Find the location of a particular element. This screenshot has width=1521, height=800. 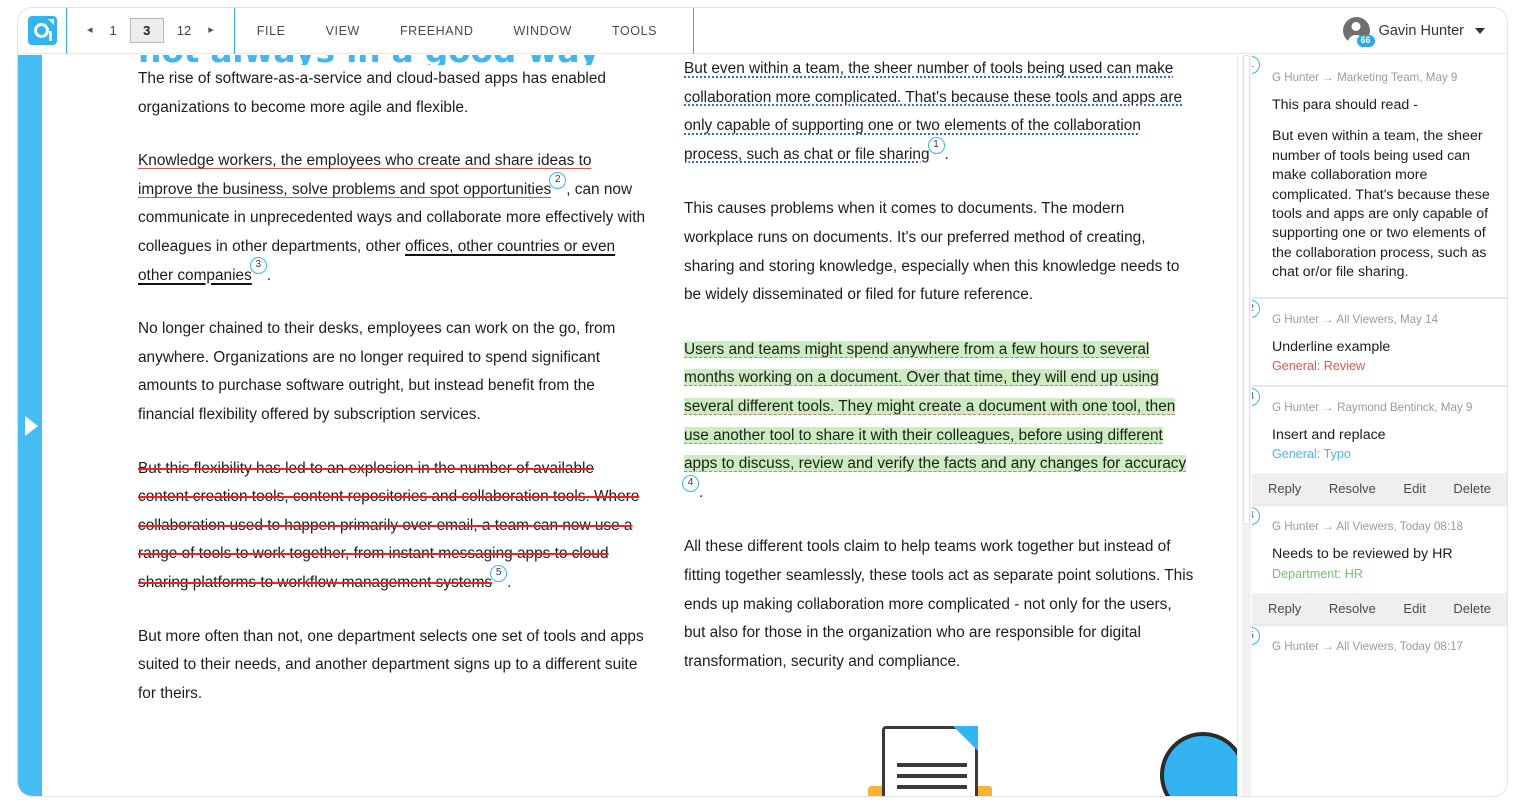

user-menu: 66 Gavin Hunter is located at coordinates (1424, 32).